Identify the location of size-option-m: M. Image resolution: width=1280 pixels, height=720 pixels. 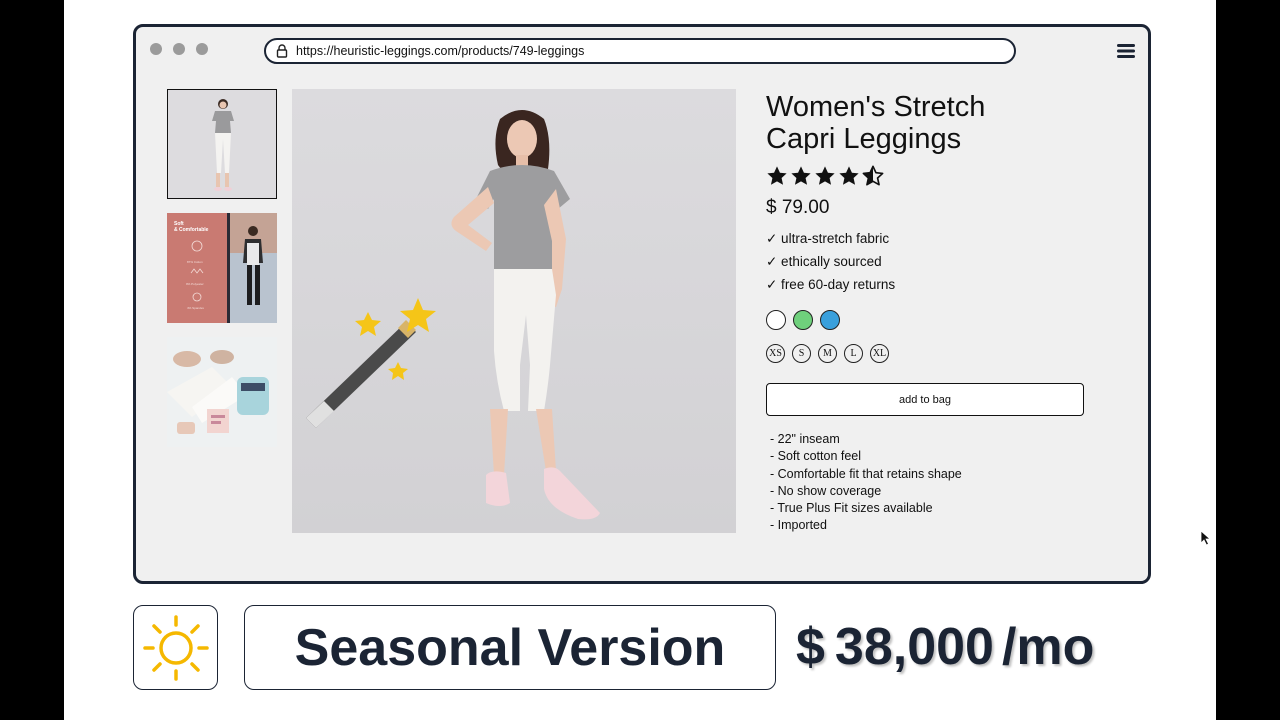
(827, 353).